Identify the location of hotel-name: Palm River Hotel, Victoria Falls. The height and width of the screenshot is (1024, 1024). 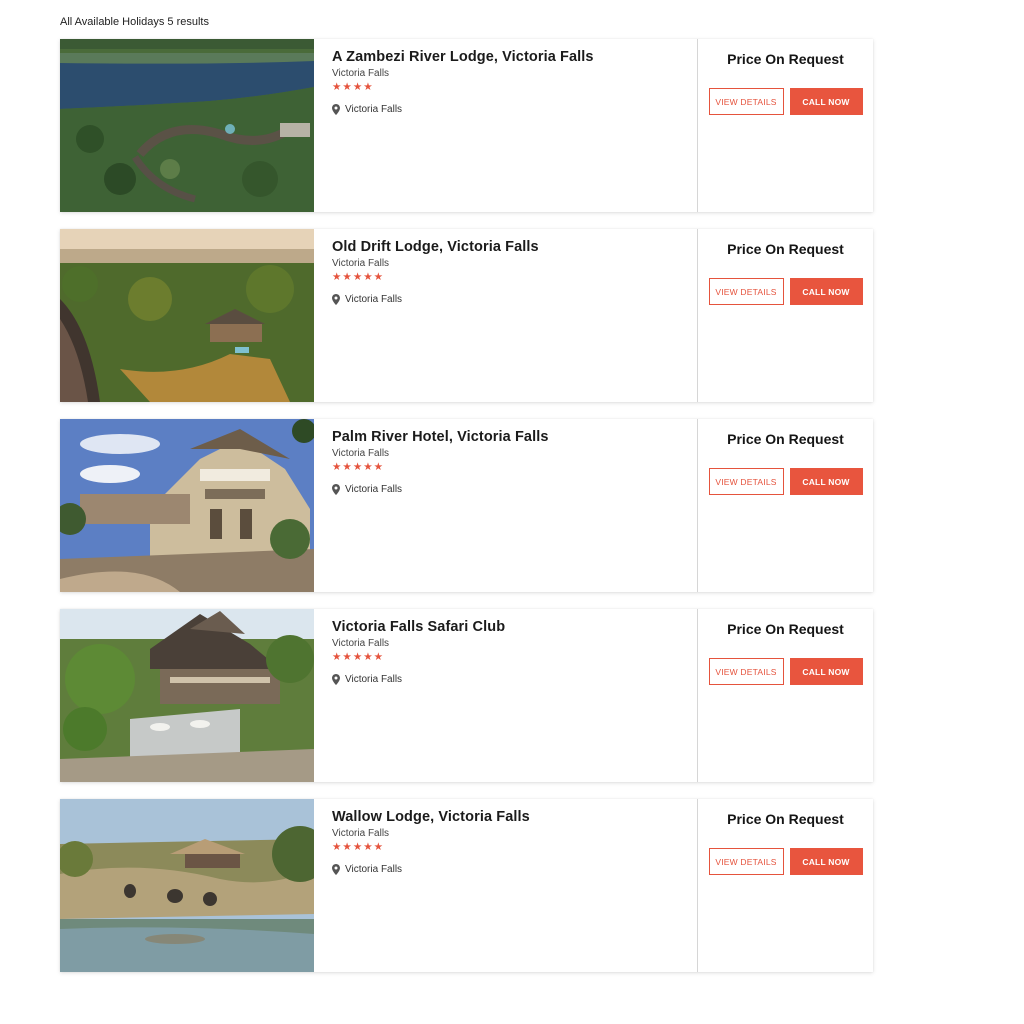
(514, 437).